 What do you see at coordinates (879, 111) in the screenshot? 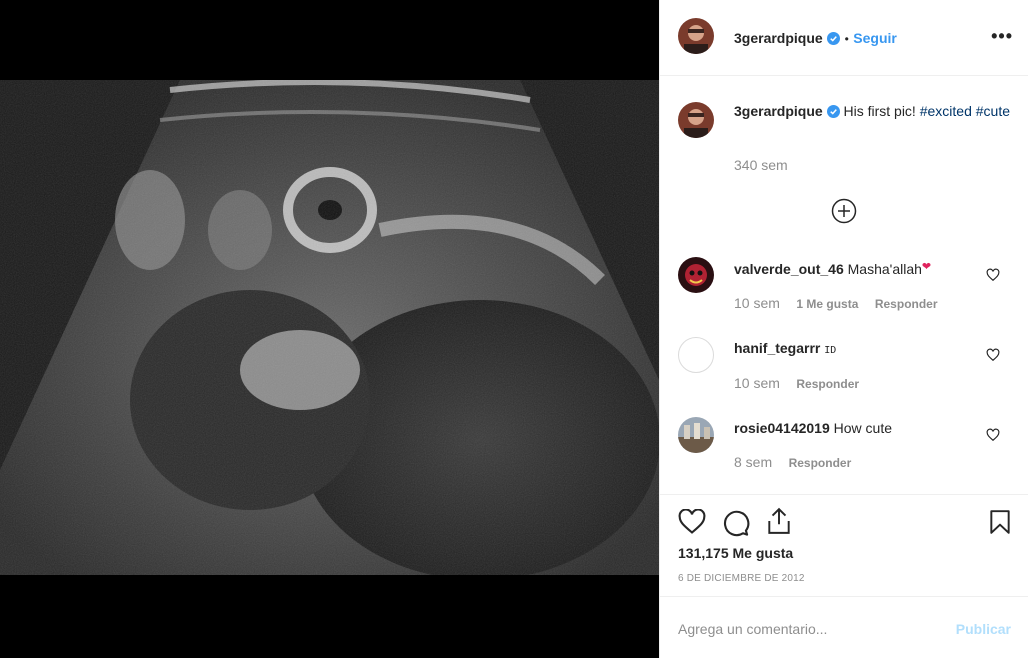
I see `caption-text: His first pic!` at bounding box center [879, 111].